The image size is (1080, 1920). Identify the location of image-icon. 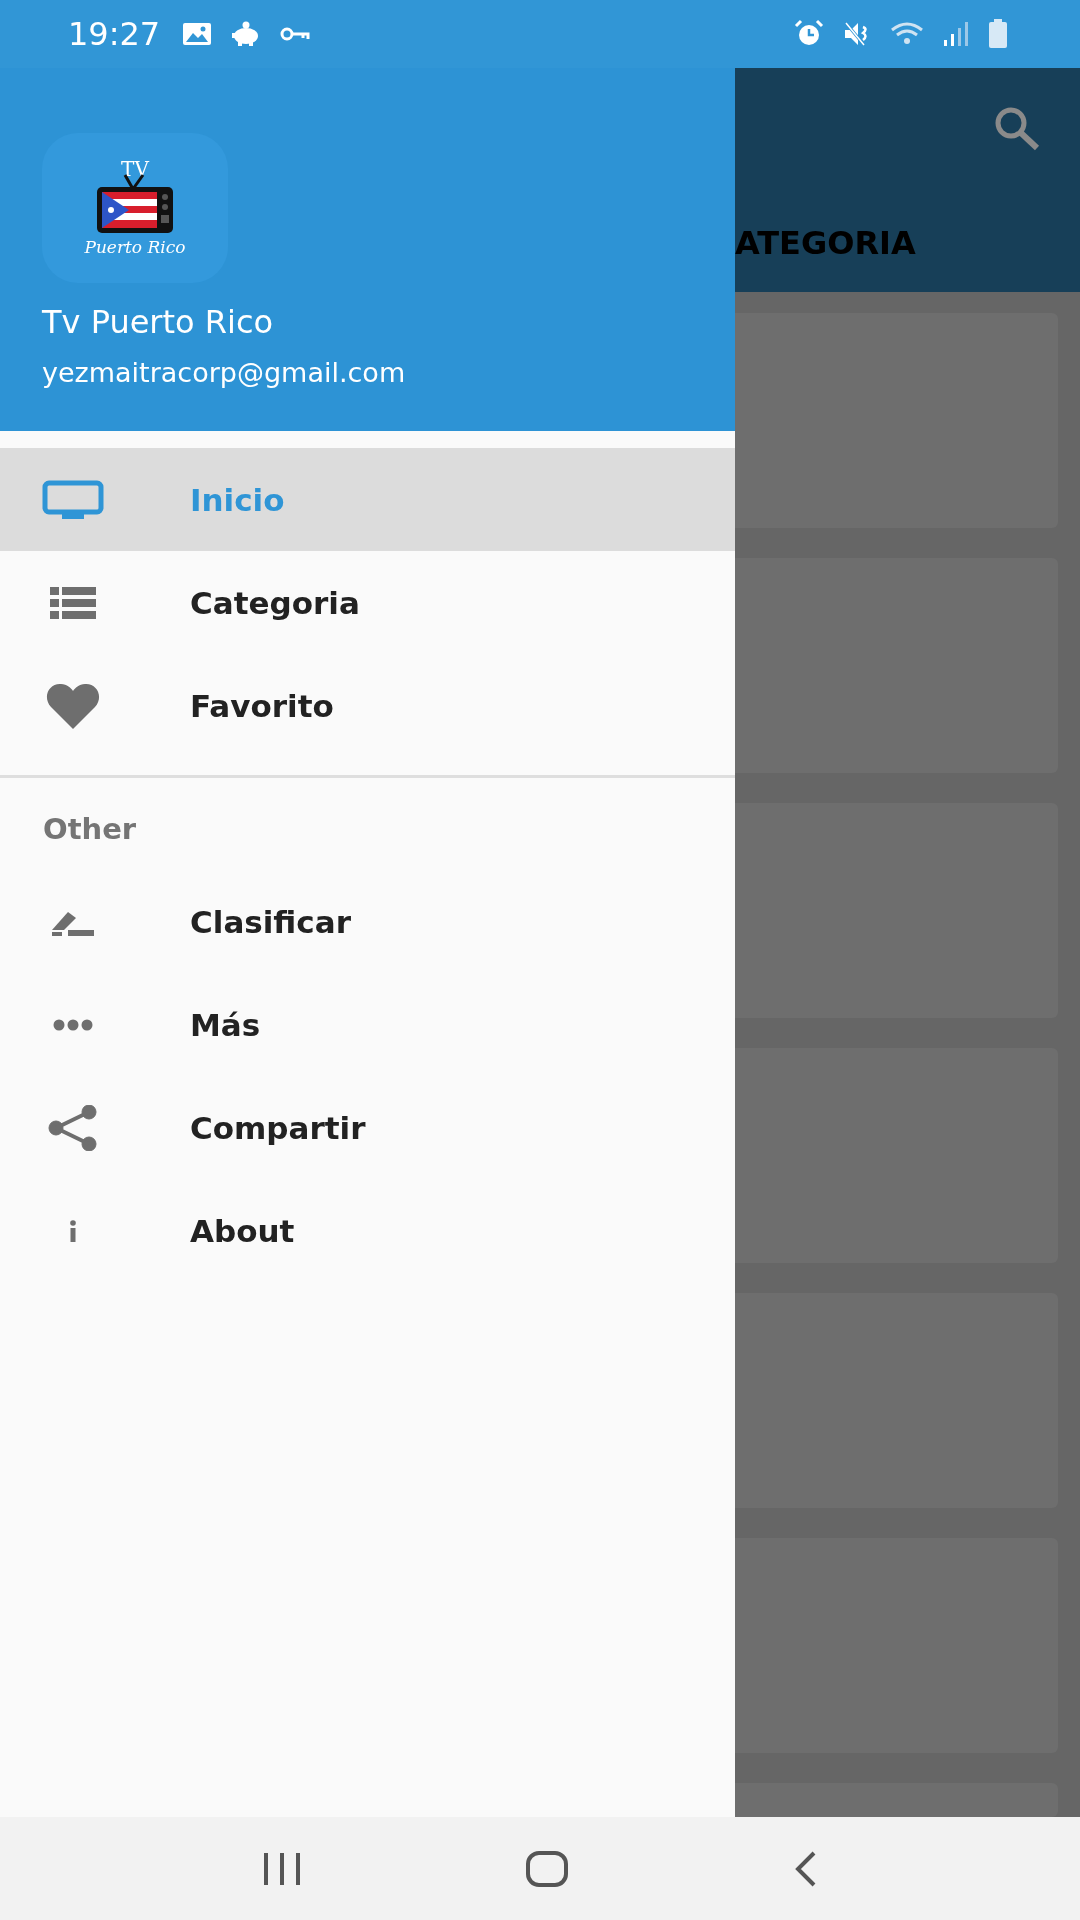
(197, 34).